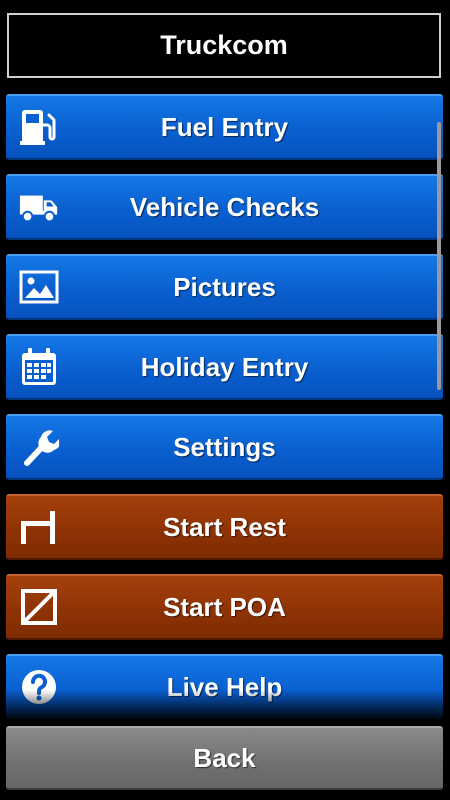  I want to click on settings-label: Settings, so click(224, 446).